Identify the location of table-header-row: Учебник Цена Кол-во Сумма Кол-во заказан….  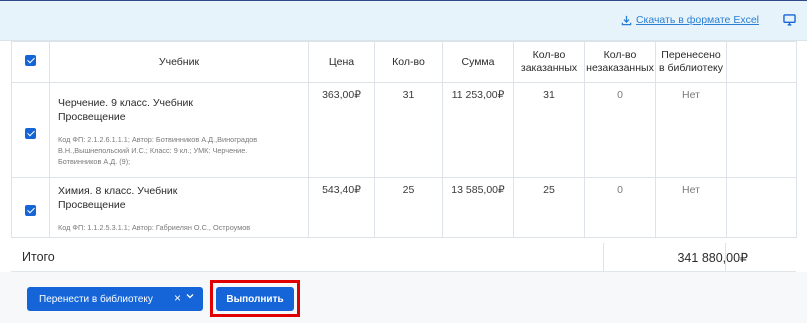
(404, 62).